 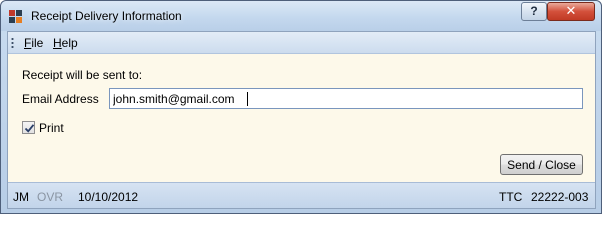 What do you see at coordinates (511, 197) in the screenshot?
I see `status-ttc: TTC` at bounding box center [511, 197].